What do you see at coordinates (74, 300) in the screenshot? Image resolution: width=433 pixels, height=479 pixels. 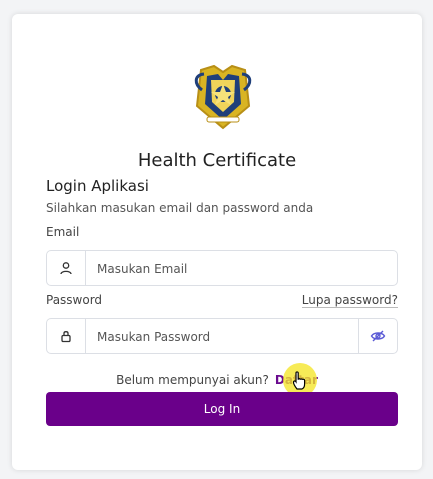 I see `password-label: Password` at bounding box center [74, 300].